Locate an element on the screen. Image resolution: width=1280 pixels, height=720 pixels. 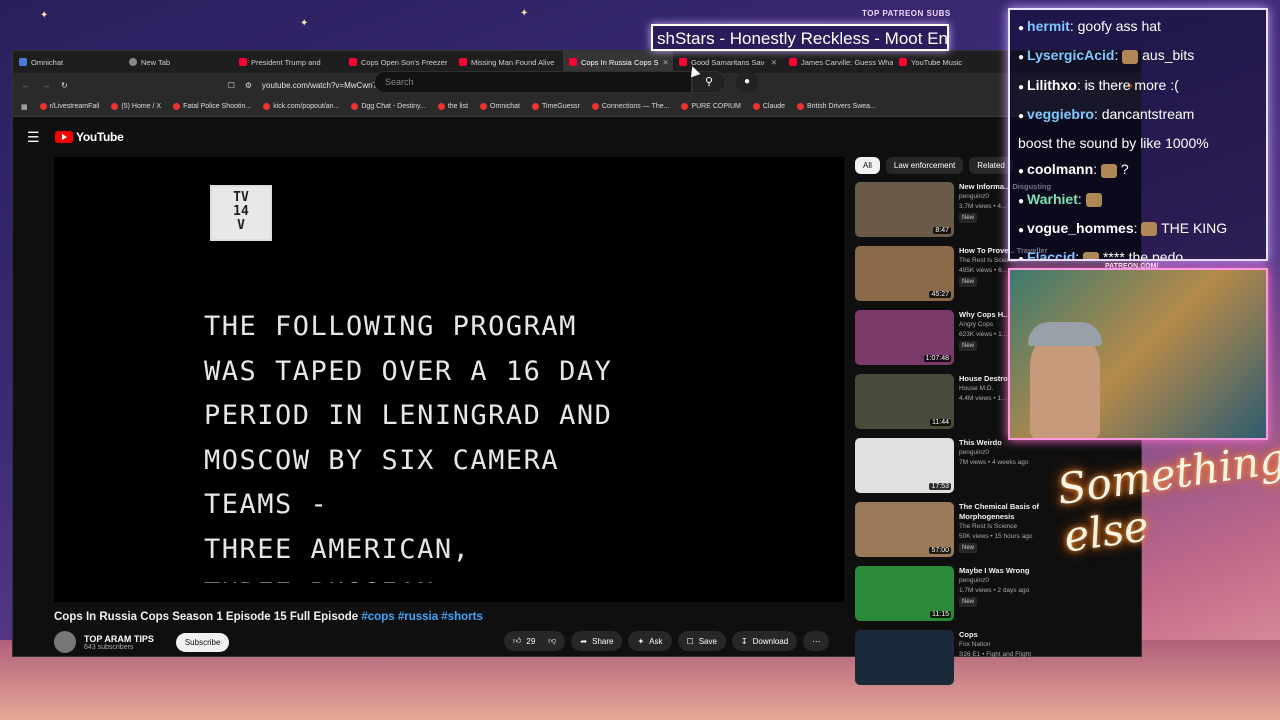
chat-message: ● coolmann: ? is located at coordinates (1073, 169).